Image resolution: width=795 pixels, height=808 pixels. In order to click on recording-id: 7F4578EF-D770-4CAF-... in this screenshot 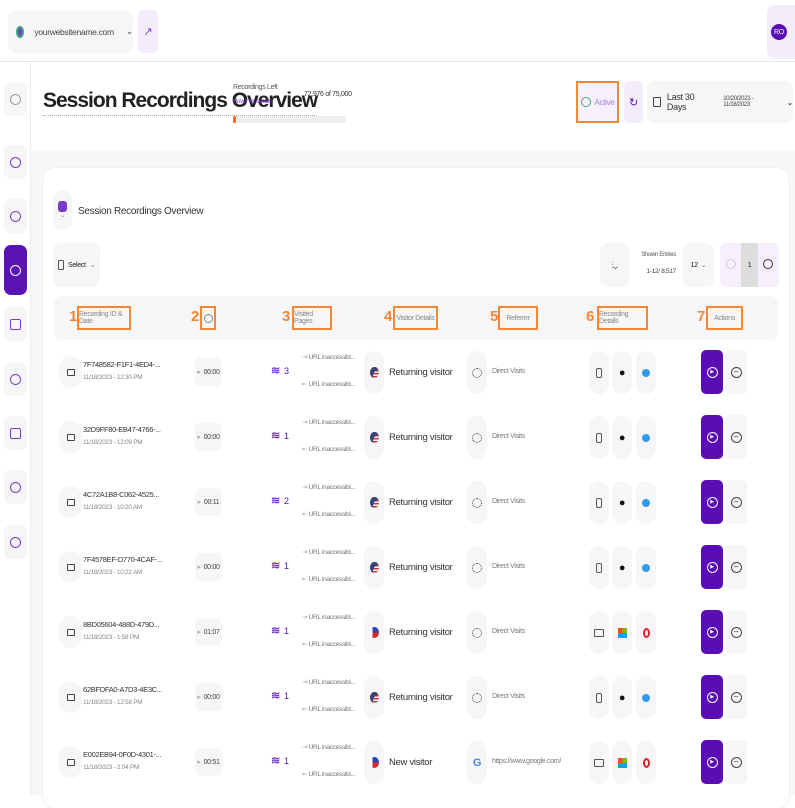, I will do `click(123, 559)`.